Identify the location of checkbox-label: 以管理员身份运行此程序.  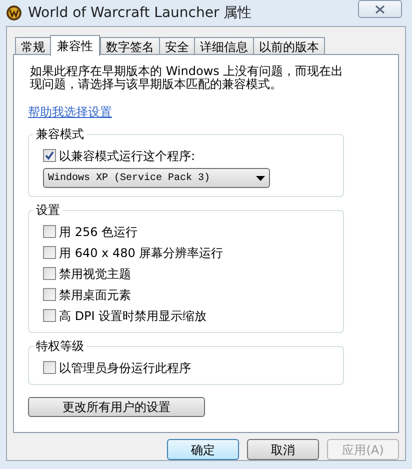
(125, 368).